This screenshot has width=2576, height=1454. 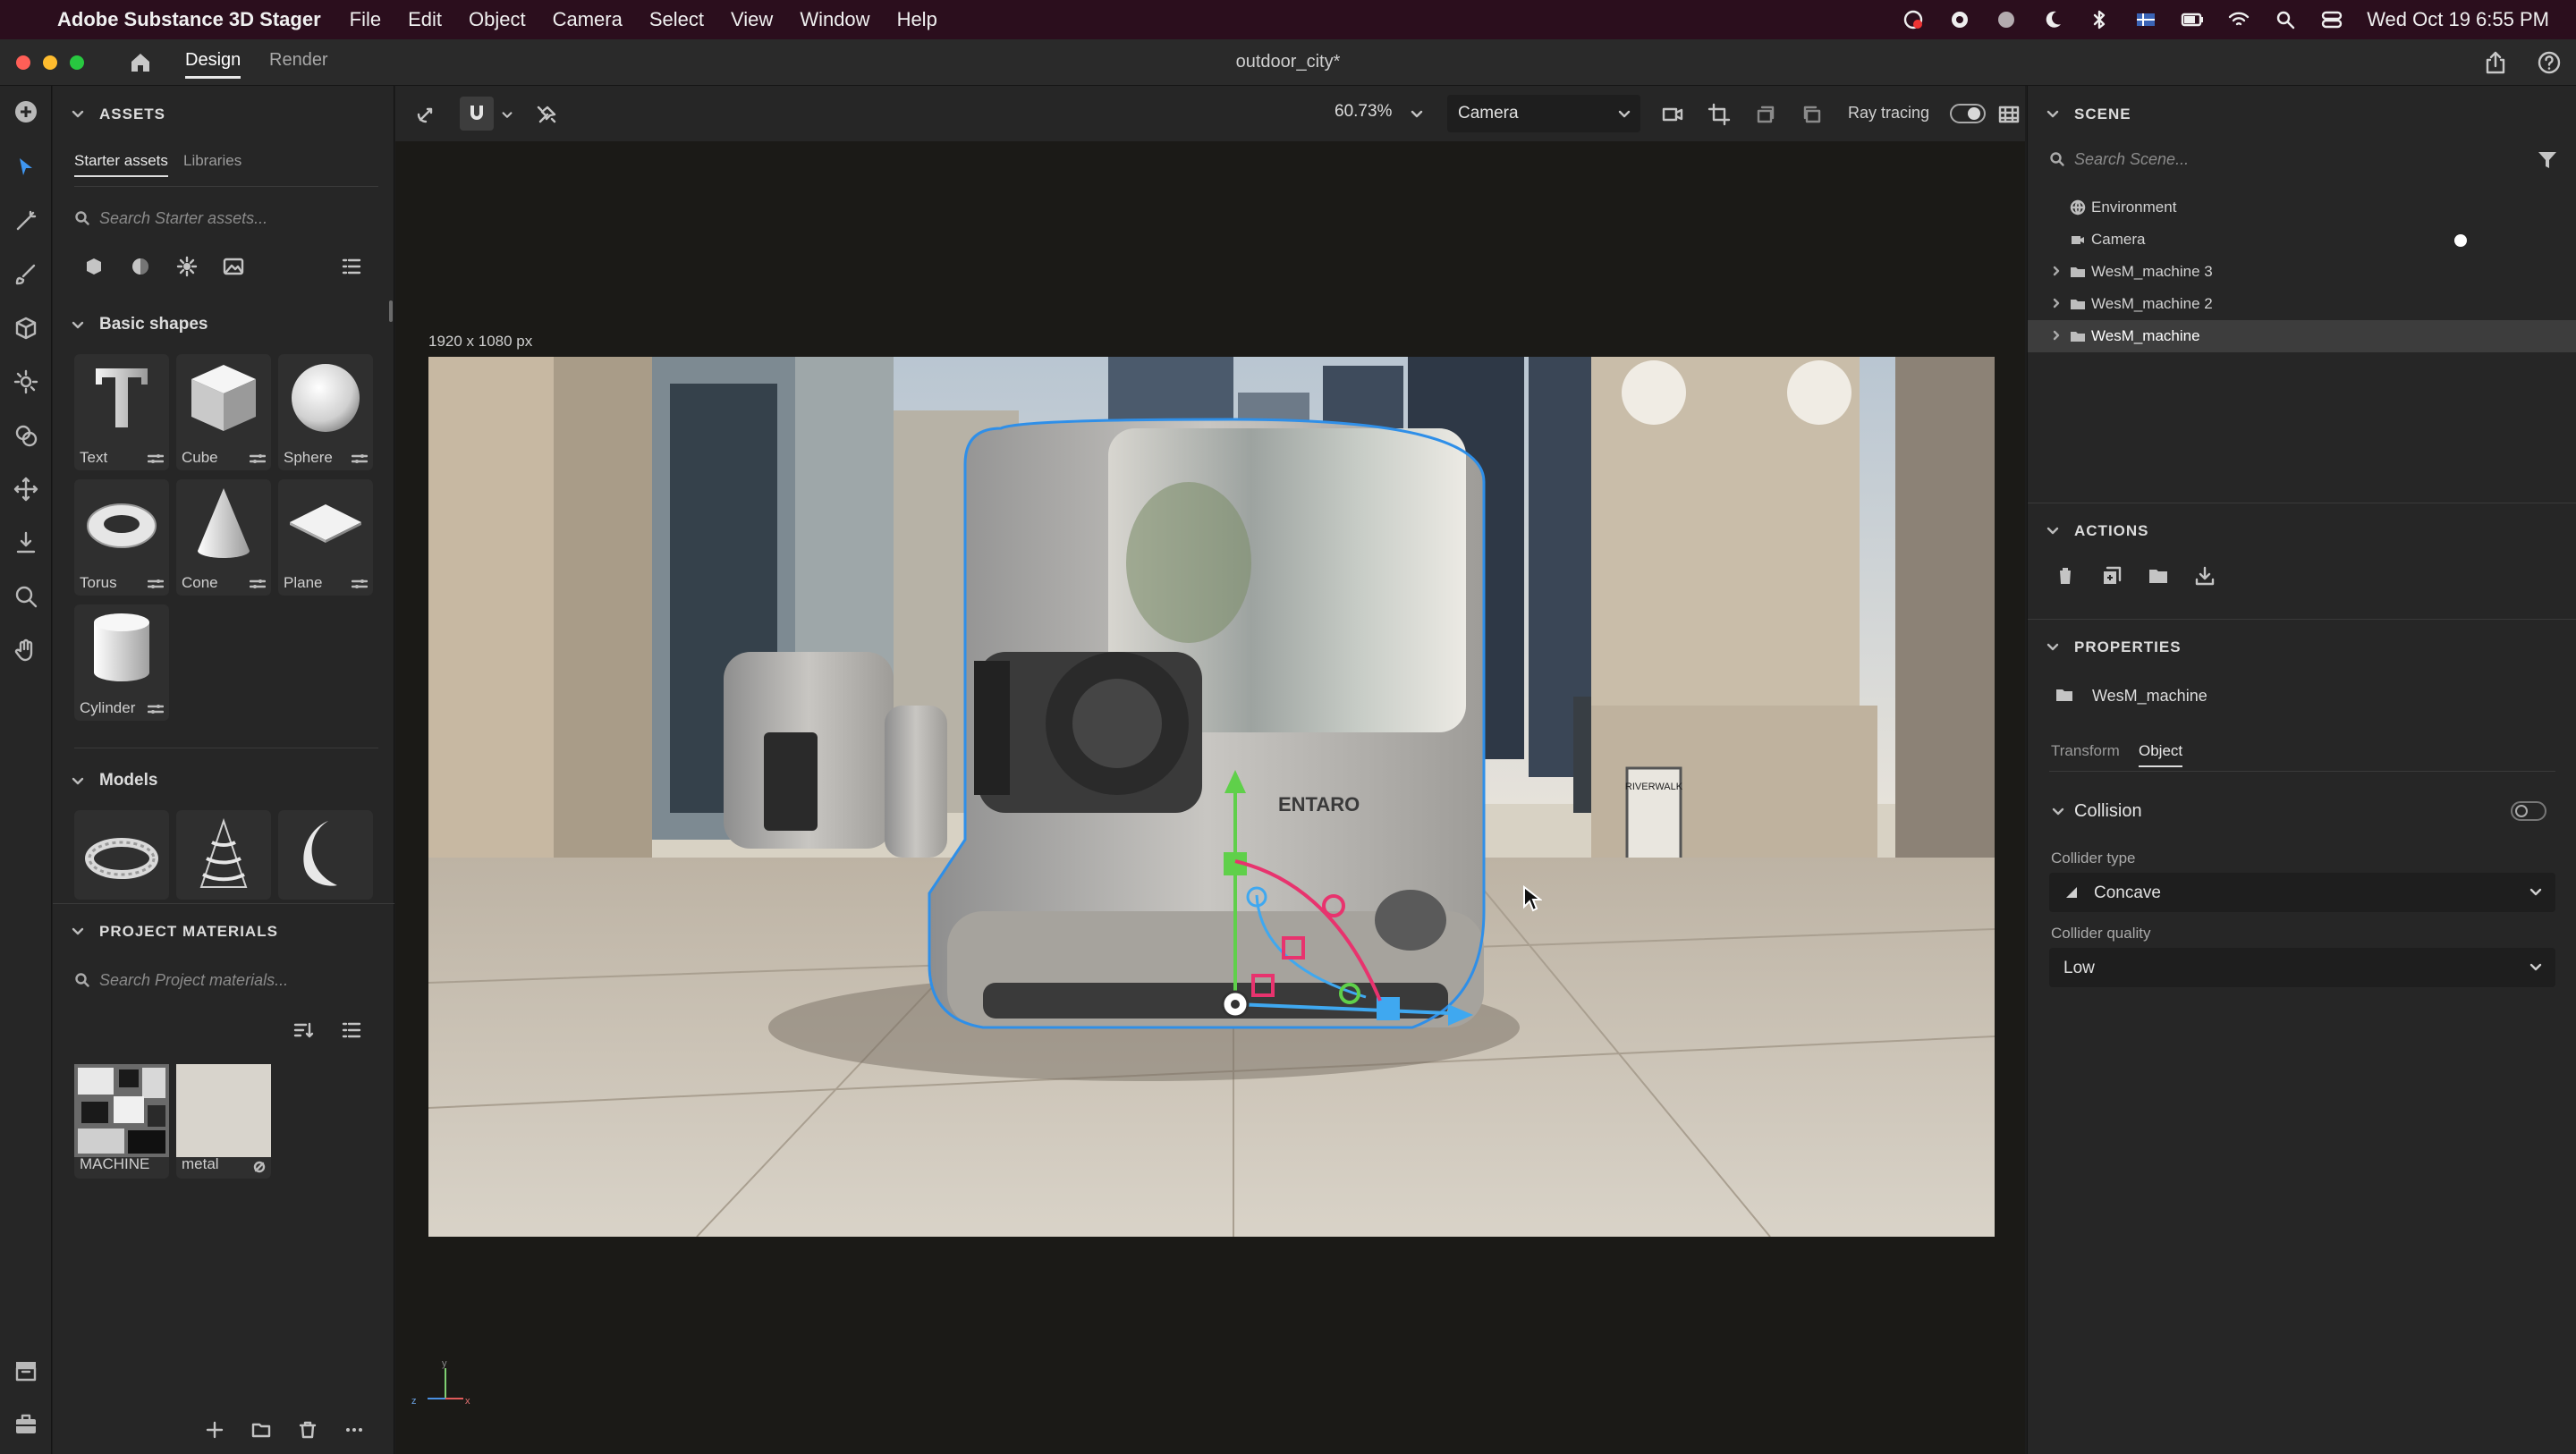 What do you see at coordinates (2331, 20) in the screenshot?
I see `control-center-icon` at bounding box center [2331, 20].